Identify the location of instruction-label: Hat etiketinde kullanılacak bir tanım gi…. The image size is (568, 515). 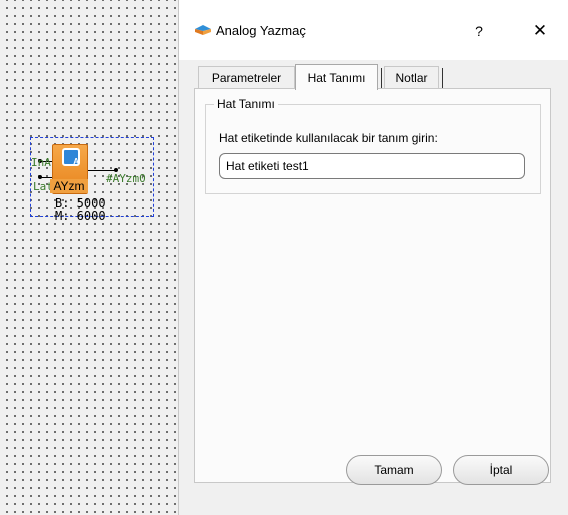
(328, 138).